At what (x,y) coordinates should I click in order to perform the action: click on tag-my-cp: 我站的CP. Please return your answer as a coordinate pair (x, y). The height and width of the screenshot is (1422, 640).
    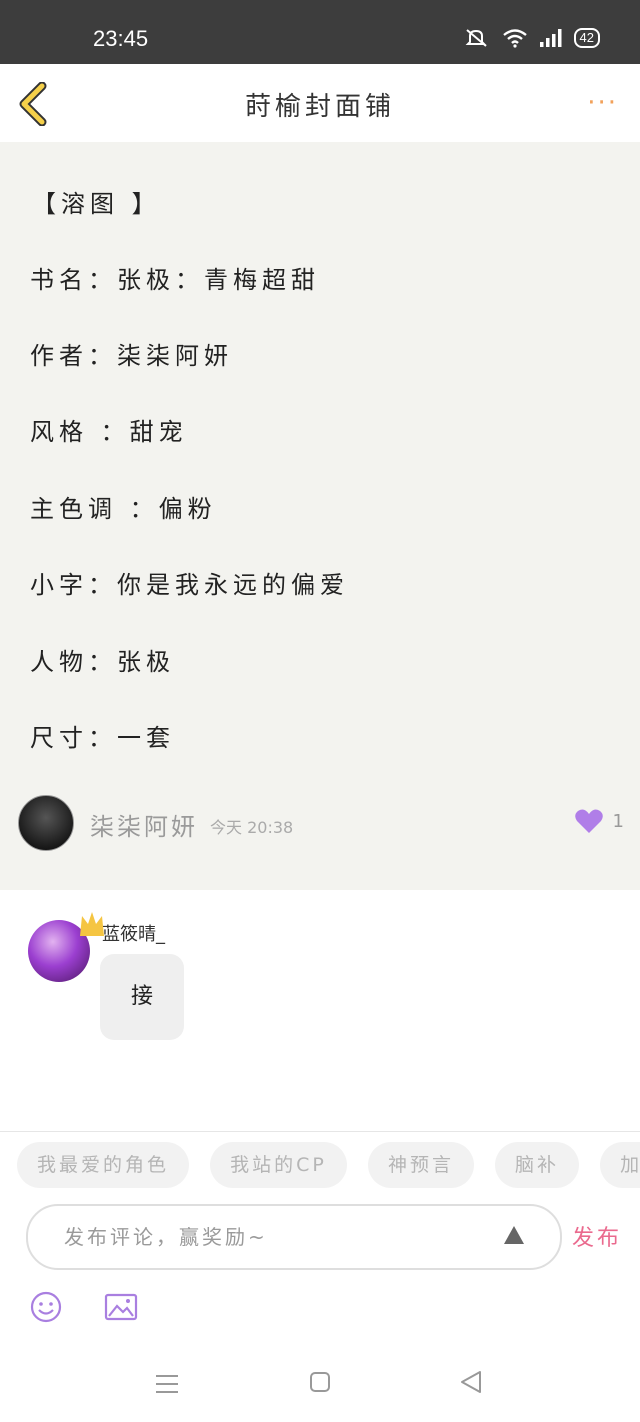
    Looking at the image, I should click on (278, 1165).